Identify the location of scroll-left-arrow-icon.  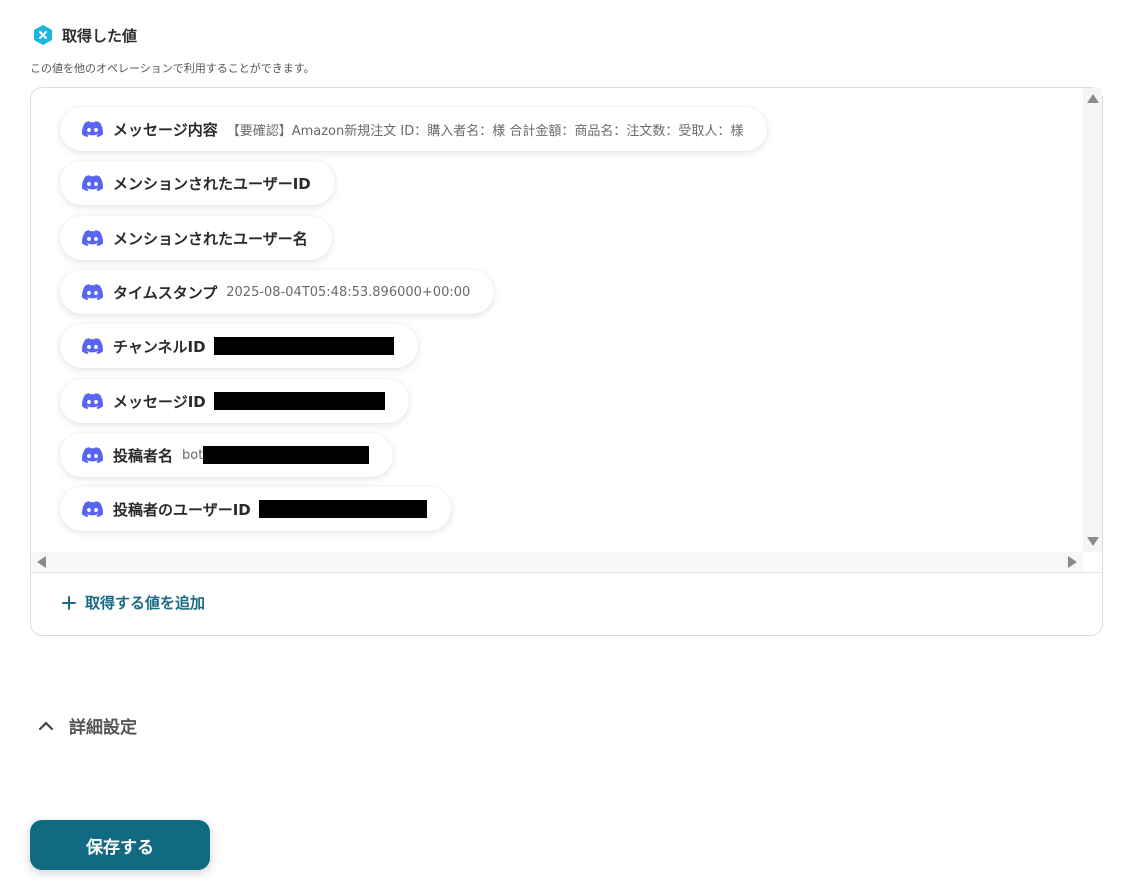
(41, 562).